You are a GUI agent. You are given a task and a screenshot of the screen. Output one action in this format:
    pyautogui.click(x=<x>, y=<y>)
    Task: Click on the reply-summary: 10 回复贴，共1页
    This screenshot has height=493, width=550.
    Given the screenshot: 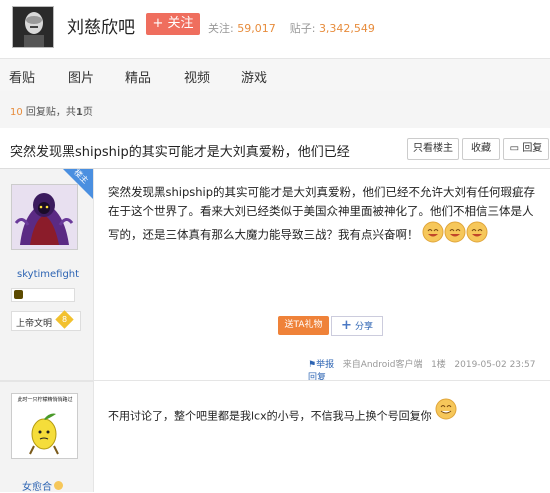 What is the action you would take?
    pyautogui.click(x=51, y=110)
    